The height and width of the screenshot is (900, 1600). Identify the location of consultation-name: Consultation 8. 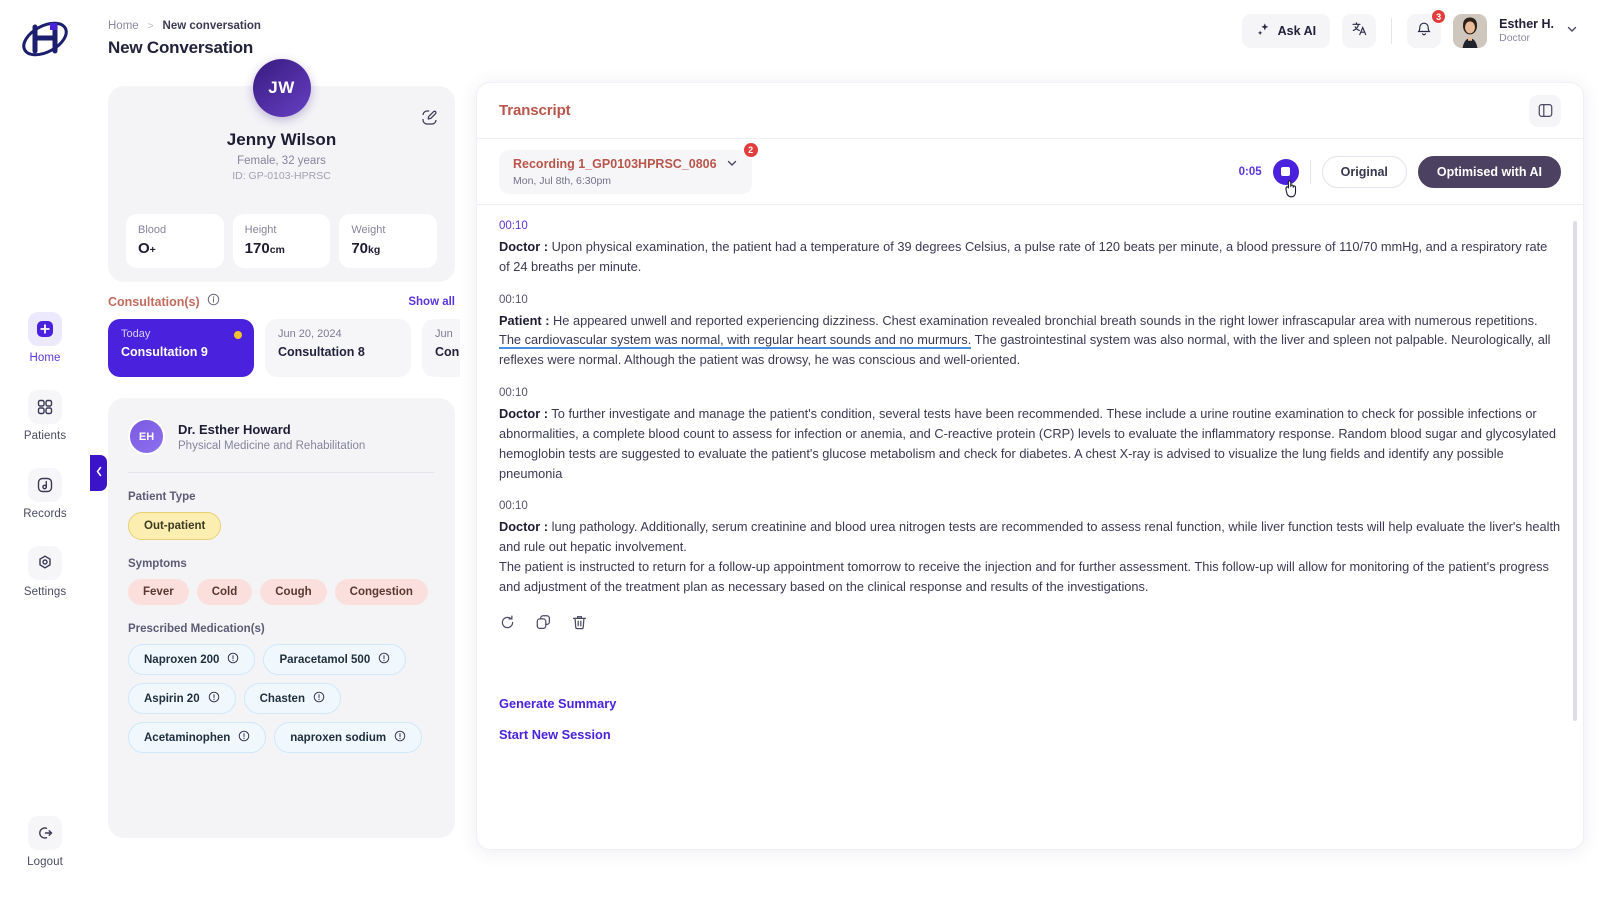
(321, 352).